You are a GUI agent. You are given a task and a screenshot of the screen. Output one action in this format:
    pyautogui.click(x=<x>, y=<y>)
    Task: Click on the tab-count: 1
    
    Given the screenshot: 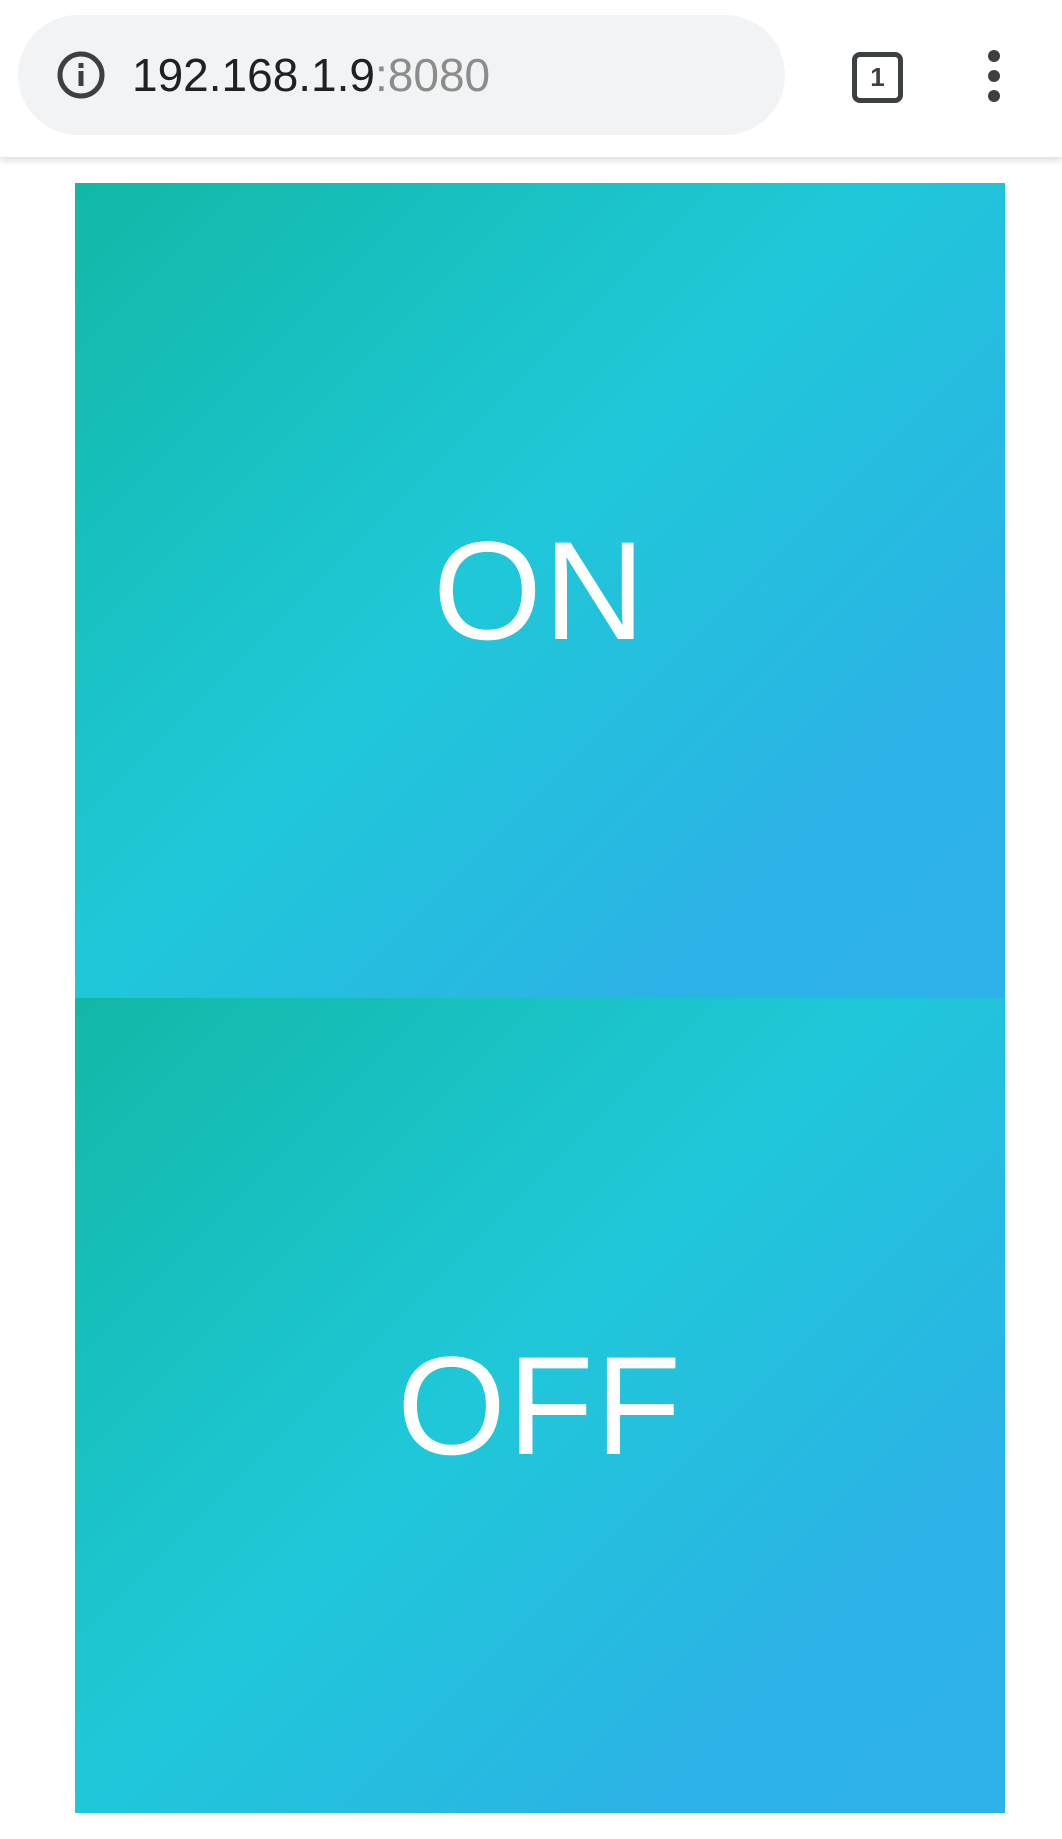 What is the action you would take?
    pyautogui.click(x=877, y=77)
    